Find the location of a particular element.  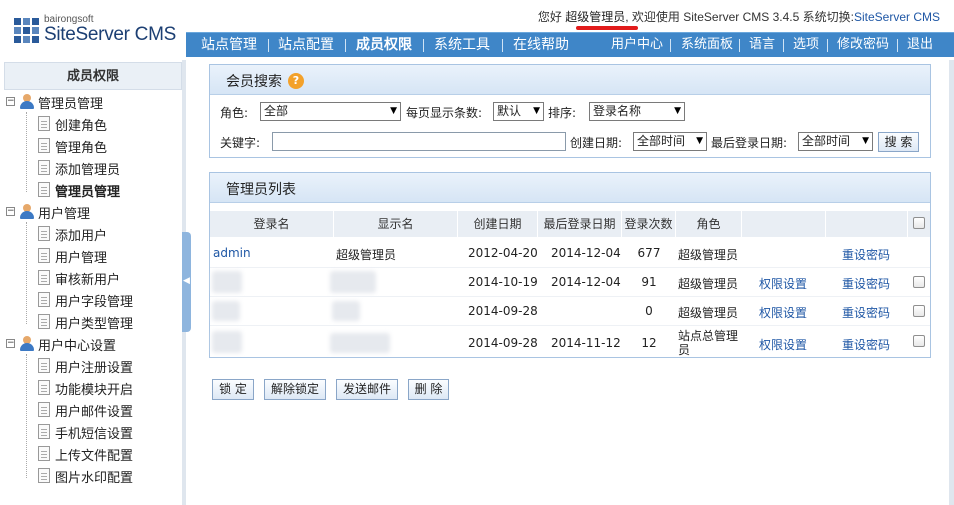

col-permission is located at coordinates (784, 224).